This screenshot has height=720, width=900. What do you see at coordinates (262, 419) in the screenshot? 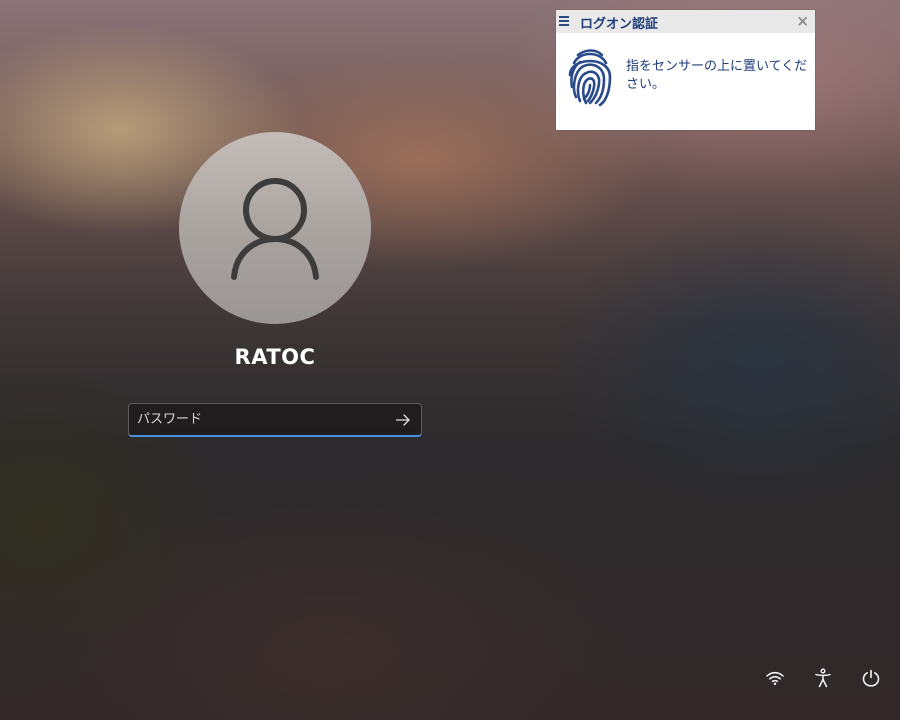
I see `password-input` at bounding box center [262, 419].